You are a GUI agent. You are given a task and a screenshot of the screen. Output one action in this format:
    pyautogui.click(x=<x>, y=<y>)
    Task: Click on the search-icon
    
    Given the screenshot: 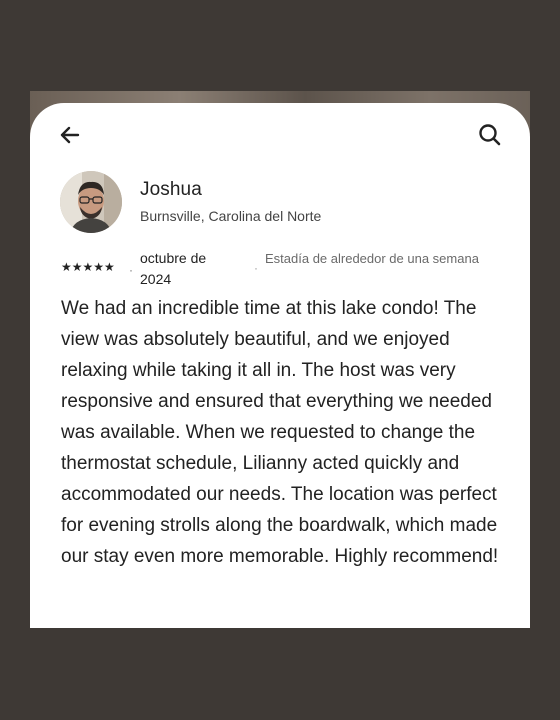 What is the action you would take?
    pyautogui.click(x=490, y=135)
    